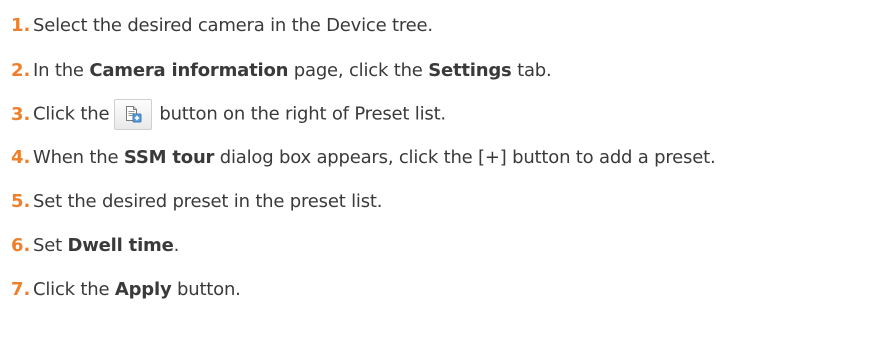  I want to click on dwell-time-label: Dwell time, so click(120, 245).